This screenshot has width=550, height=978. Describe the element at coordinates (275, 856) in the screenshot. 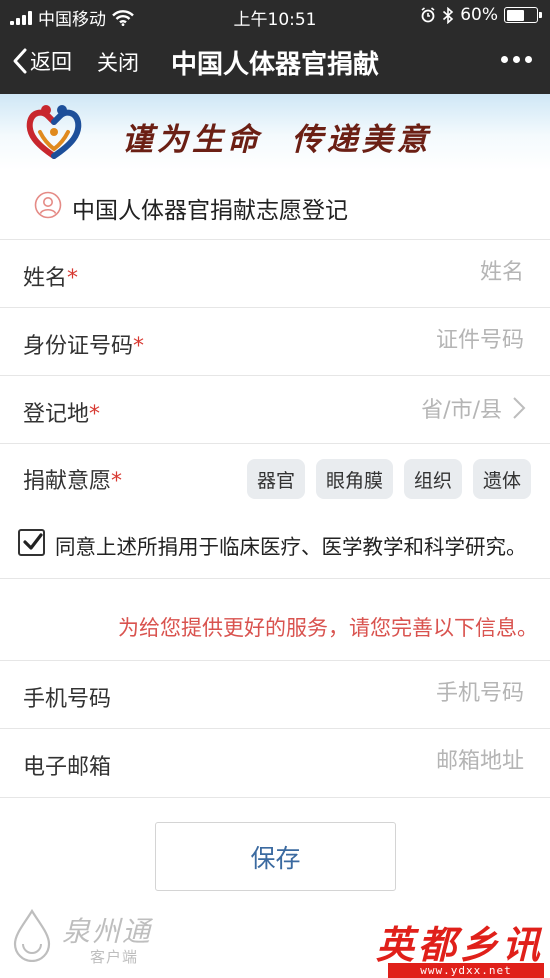

I see `save-button: 保存` at that location.